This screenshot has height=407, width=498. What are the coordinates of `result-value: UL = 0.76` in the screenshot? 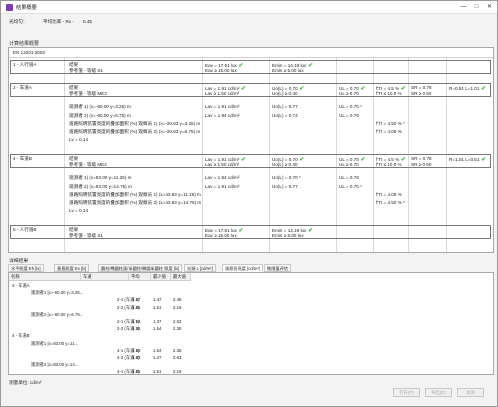 It's located at (349, 177).